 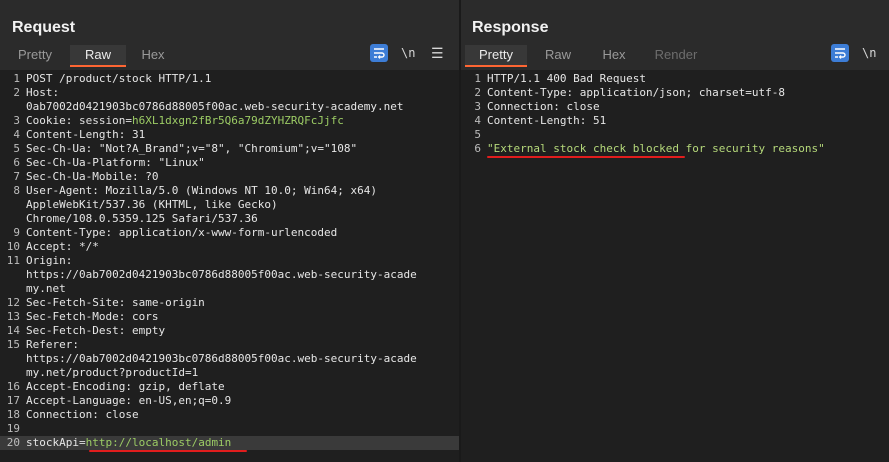 I want to click on line-content: Referer:, so click(x=52, y=344).